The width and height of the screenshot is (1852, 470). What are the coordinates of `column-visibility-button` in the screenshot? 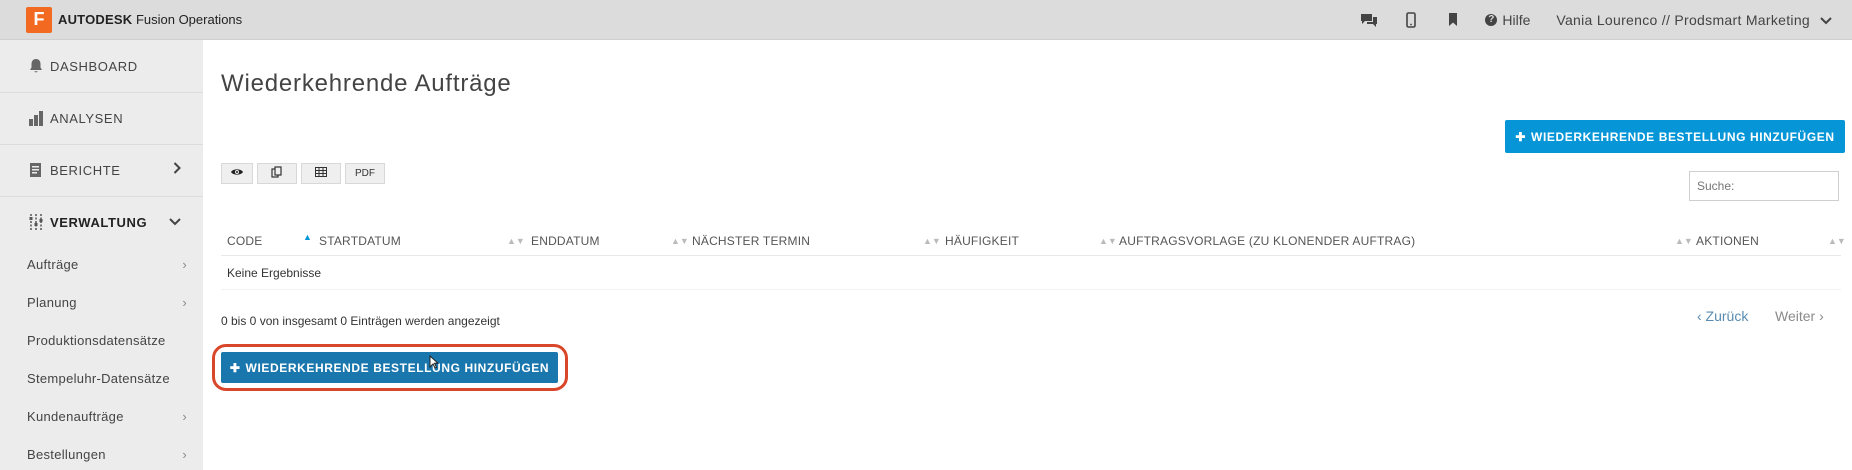 It's located at (237, 173).